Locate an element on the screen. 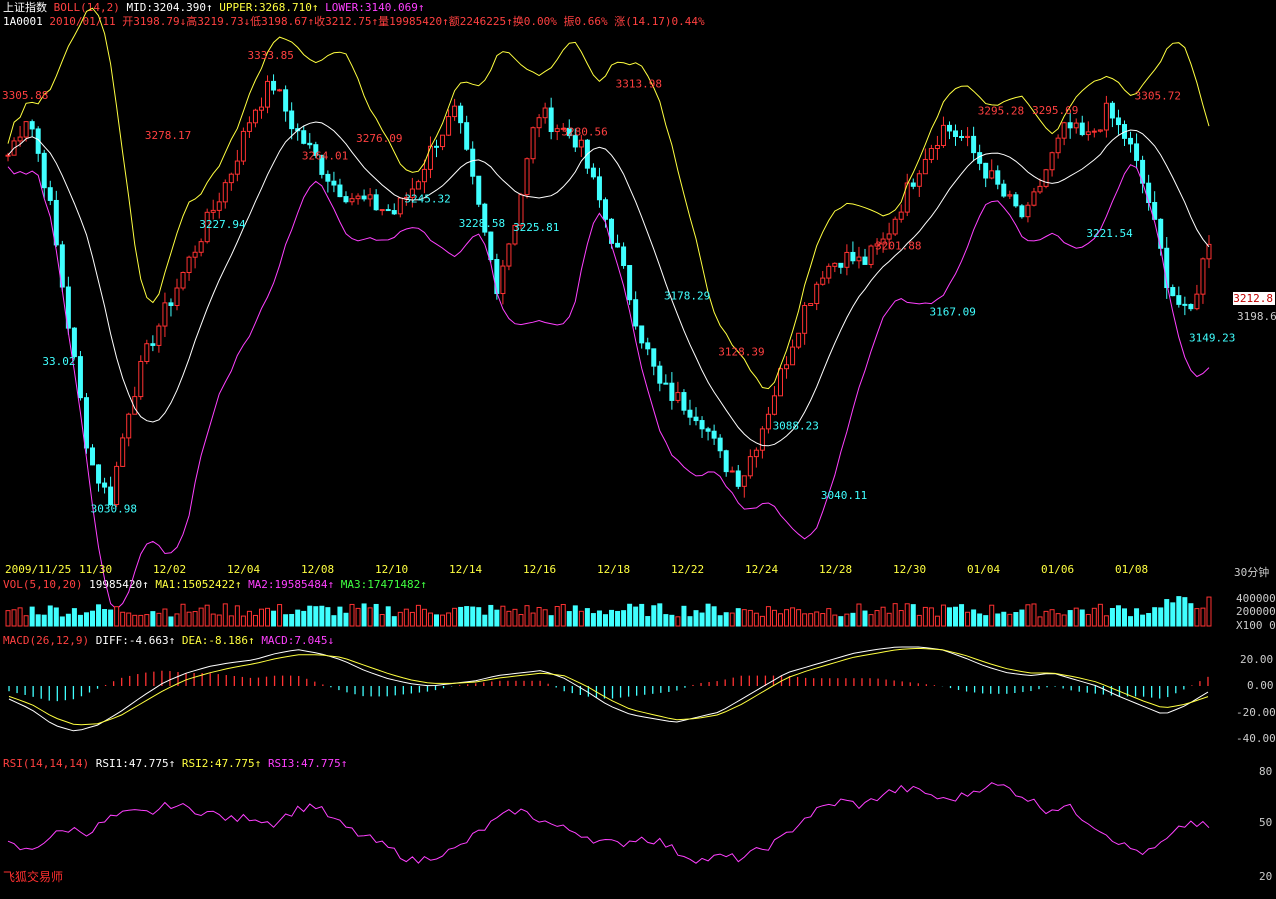 The height and width of the screenshot is (899, 1276). price-annotation: 3305.88 is located at coordinates (25, 95).